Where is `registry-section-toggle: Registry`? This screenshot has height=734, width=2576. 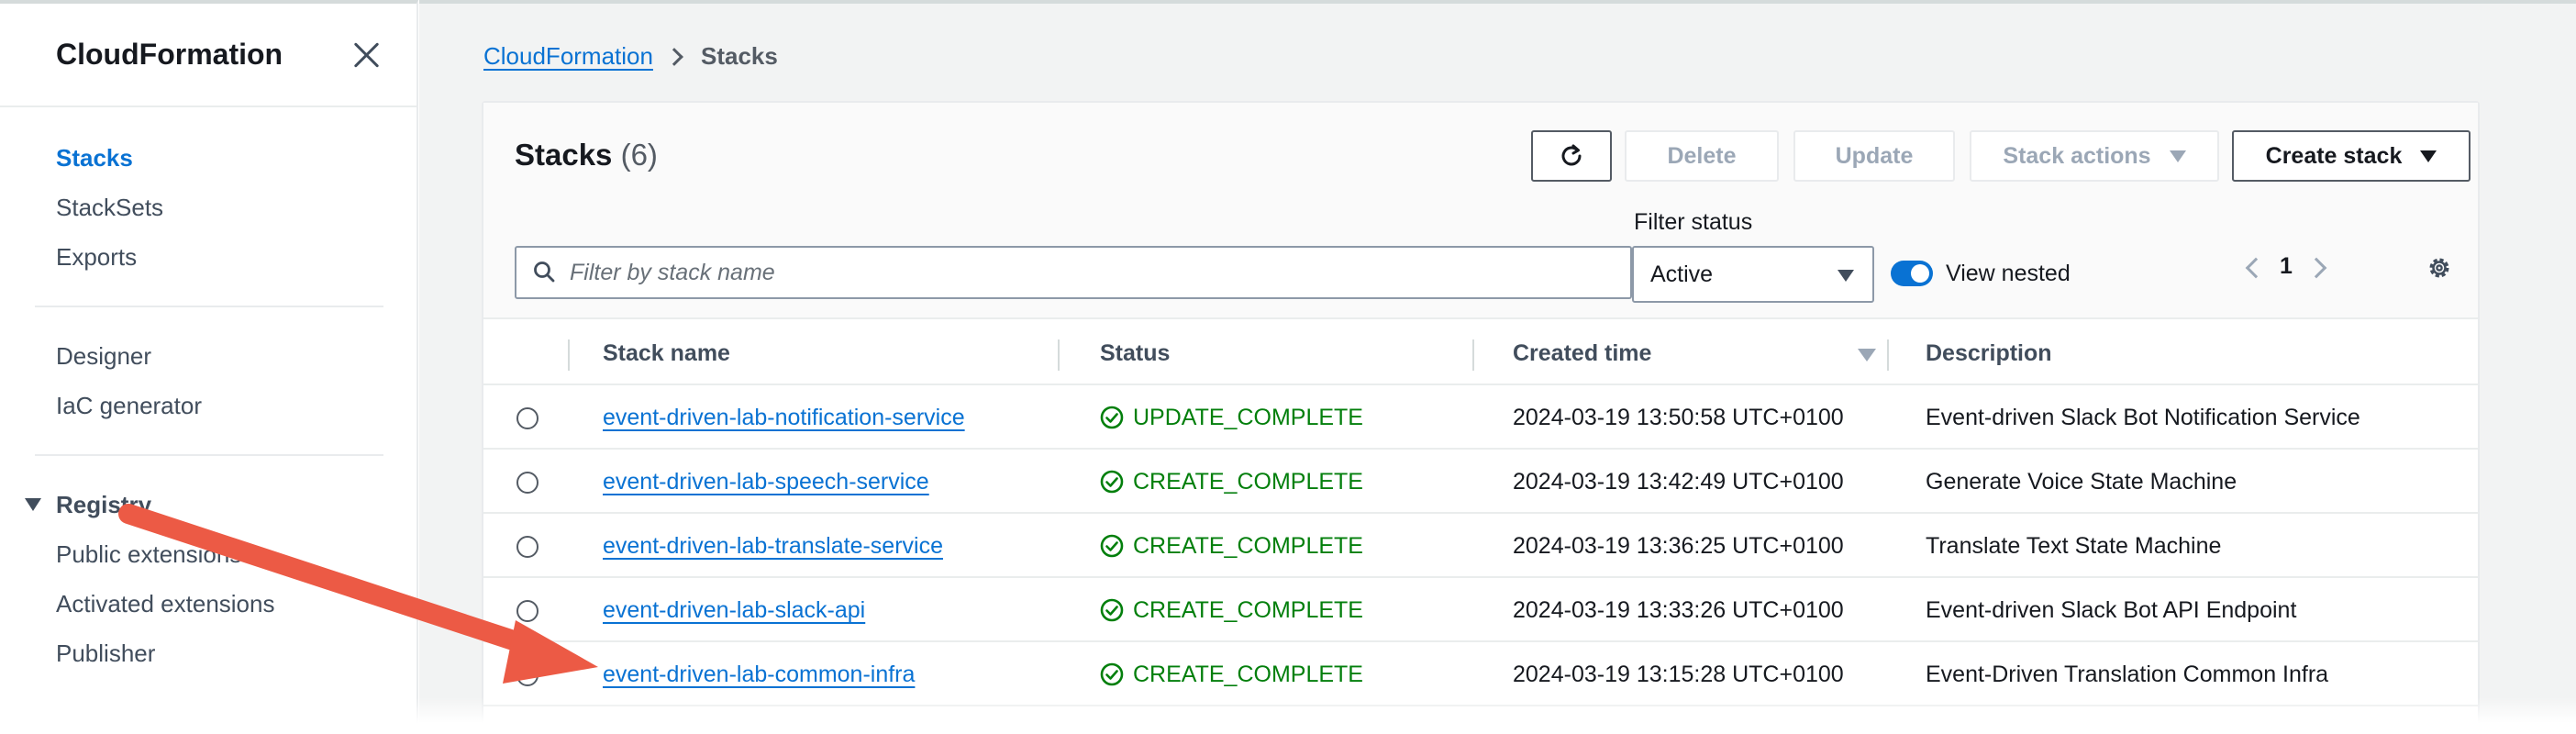
registry-section-toggle: Registry is located at coordinates (208, 504).